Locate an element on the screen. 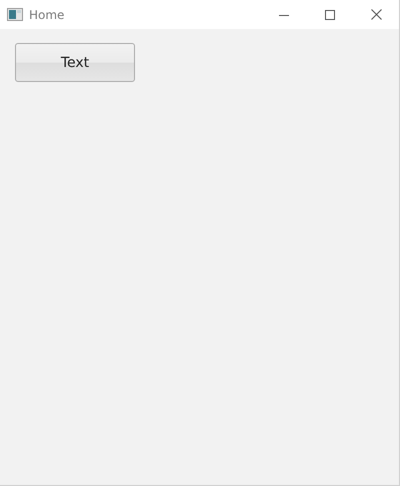  window-title: Home is located at coordinates (46, 15).